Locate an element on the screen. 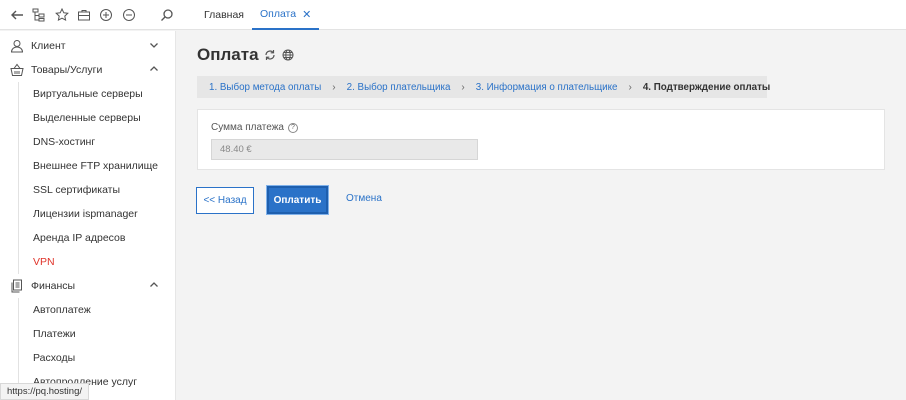 The height and width of the screenshot is (400, 906). chevron-down-icon is located at coordinates (154, 45).